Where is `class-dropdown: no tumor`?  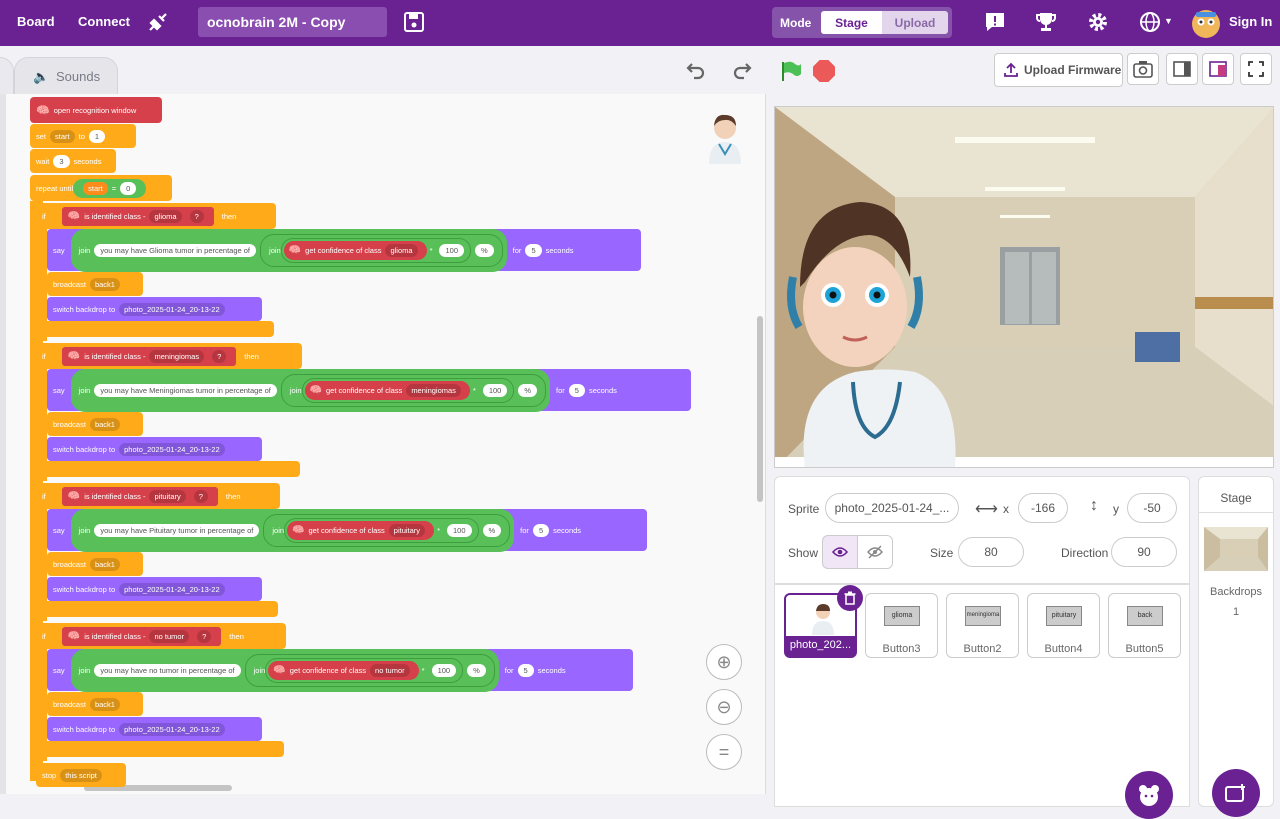 class-dropdown: no tumor is located at coordinates (390, 670).